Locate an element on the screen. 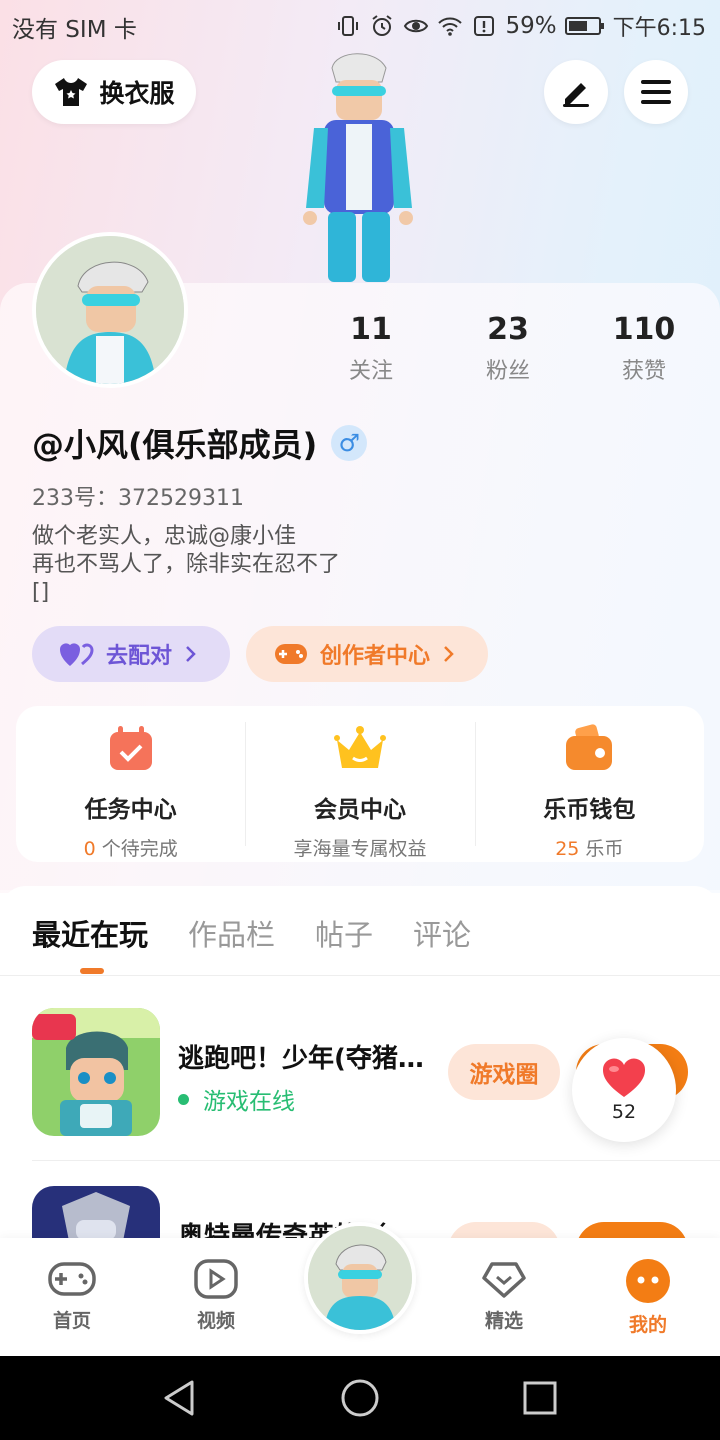 The height and width of the screenshot is (1440, 720). nav-home: 首页 is located at coordinates (72, 1295).